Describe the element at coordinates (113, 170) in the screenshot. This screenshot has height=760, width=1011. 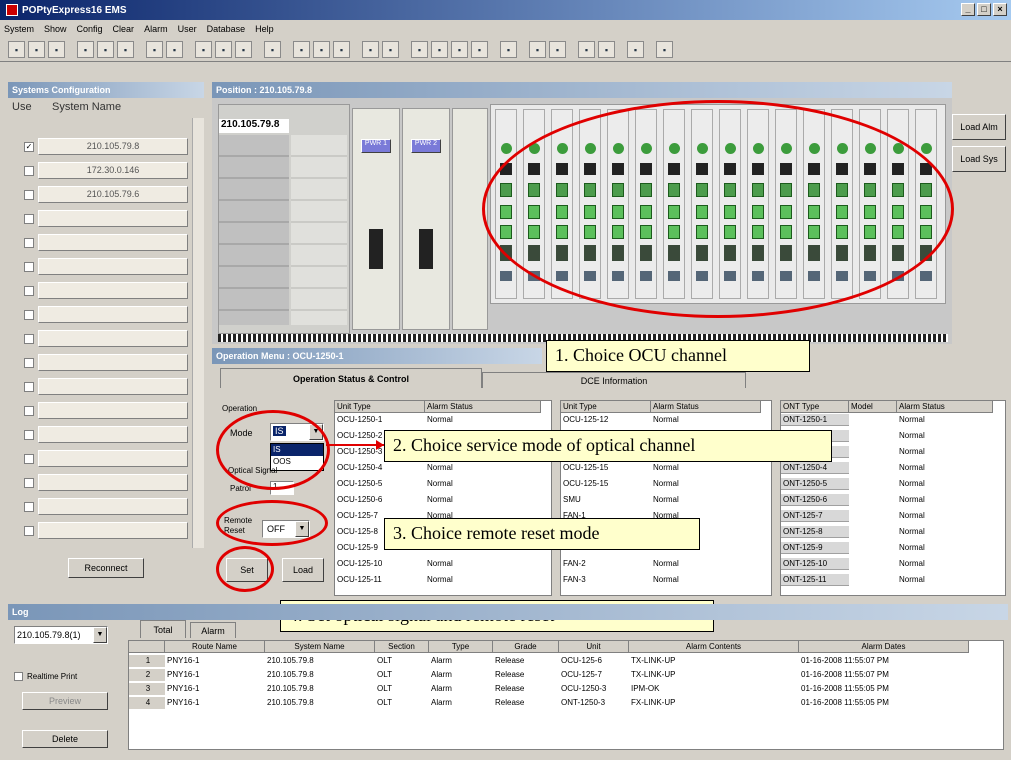
I see `system-name-button: 172.30.0.146` at that location.